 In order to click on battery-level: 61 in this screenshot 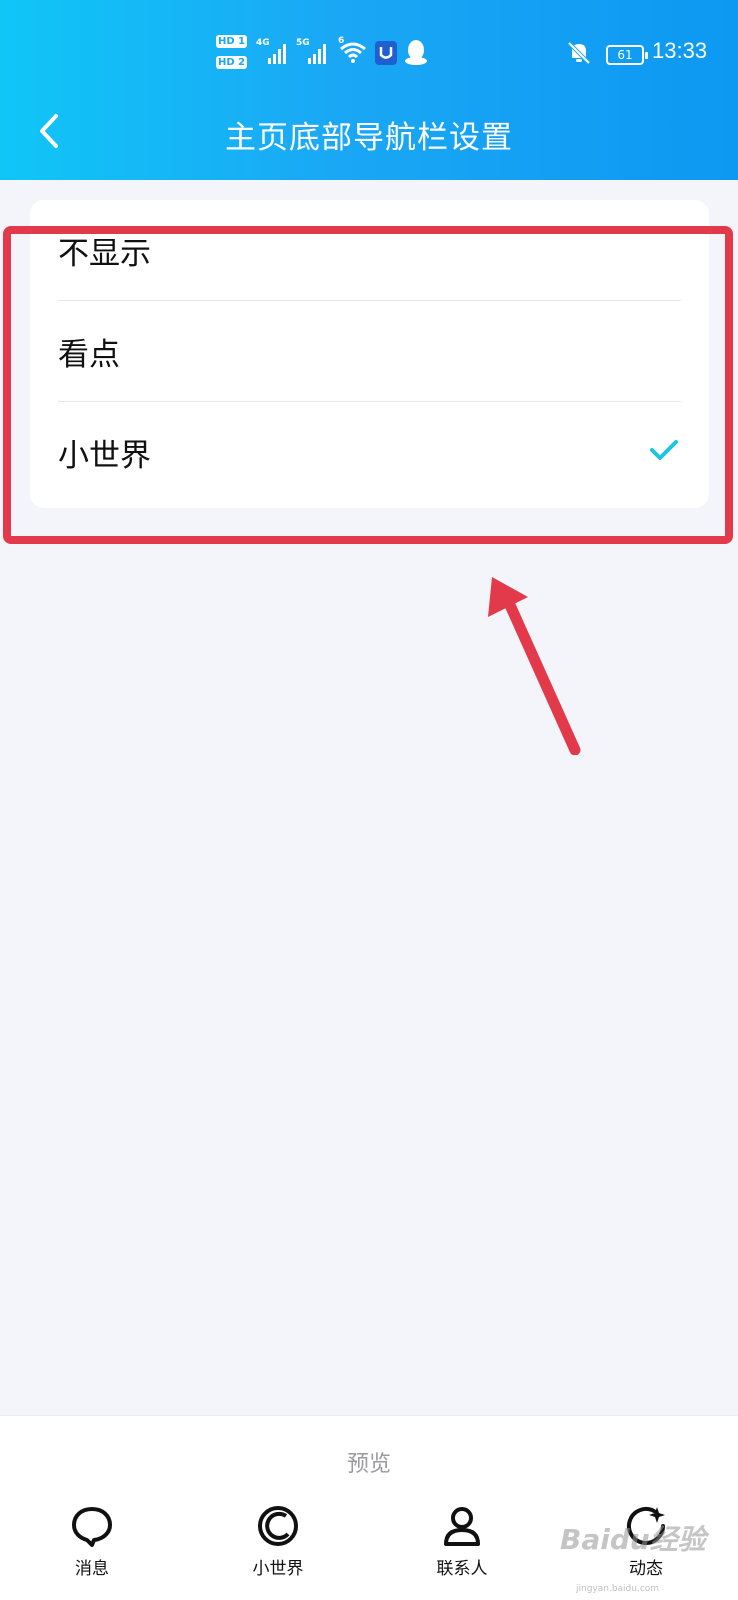, I will do `click(625, 55)`.